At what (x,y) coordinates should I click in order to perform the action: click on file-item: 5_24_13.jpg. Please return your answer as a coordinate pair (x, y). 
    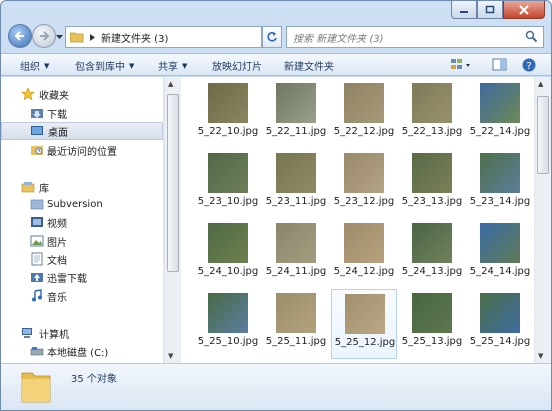
    Looking at the image, I should click on (432, 254).